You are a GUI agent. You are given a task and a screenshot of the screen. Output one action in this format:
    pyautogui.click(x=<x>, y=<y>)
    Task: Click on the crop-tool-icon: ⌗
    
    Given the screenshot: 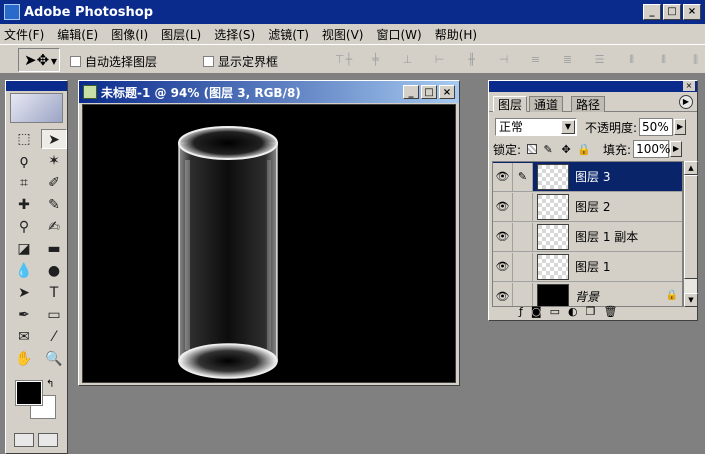 What is the action you would take?
    pyautogui.click(x=24, y=183)
    